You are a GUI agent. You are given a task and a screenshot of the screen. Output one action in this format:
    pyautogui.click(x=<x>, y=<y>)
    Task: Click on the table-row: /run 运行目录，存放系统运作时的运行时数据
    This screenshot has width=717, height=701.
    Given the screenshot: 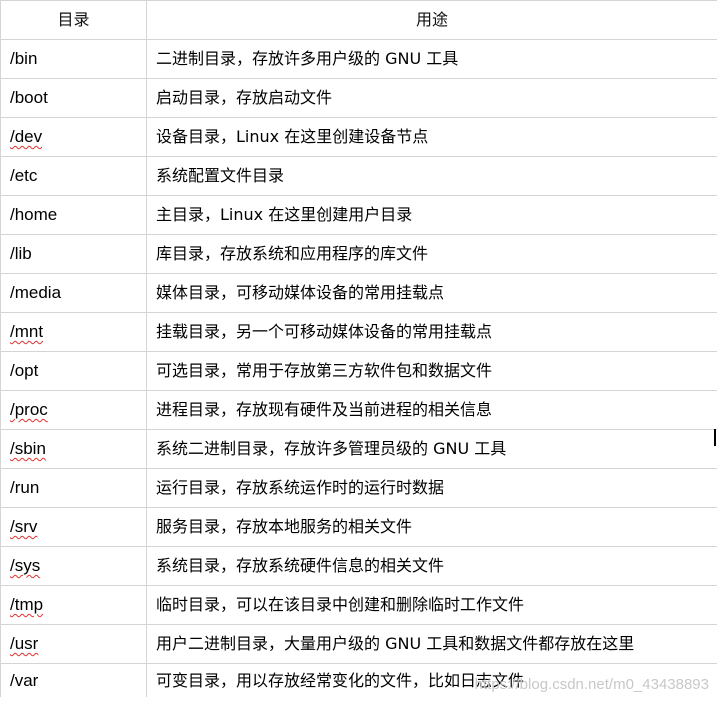 What is the action you would take?
    pyautogui.click(x=358, y=488)
    